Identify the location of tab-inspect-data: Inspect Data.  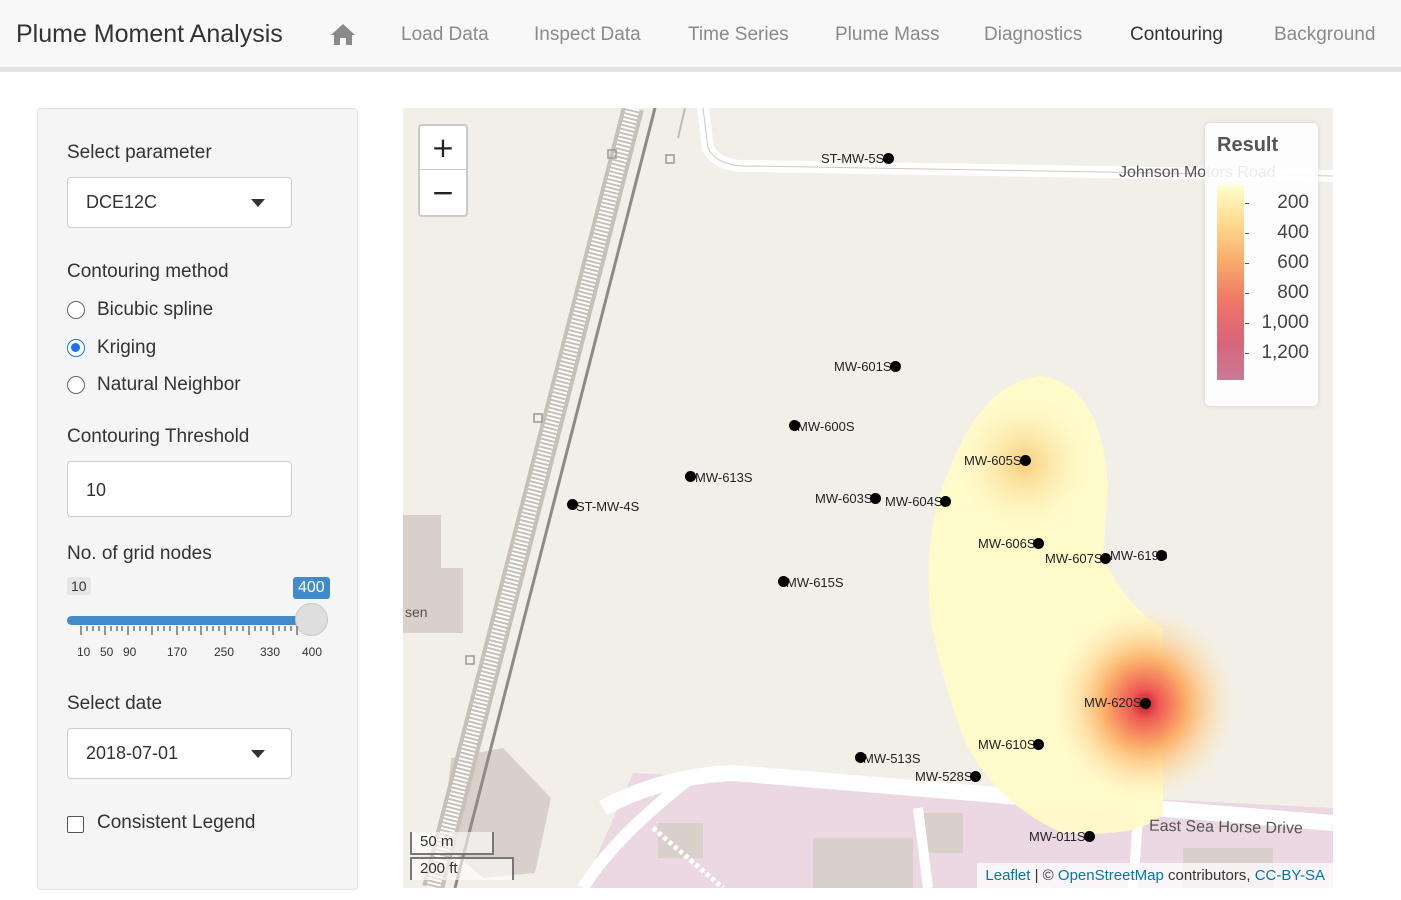
(587, 35).